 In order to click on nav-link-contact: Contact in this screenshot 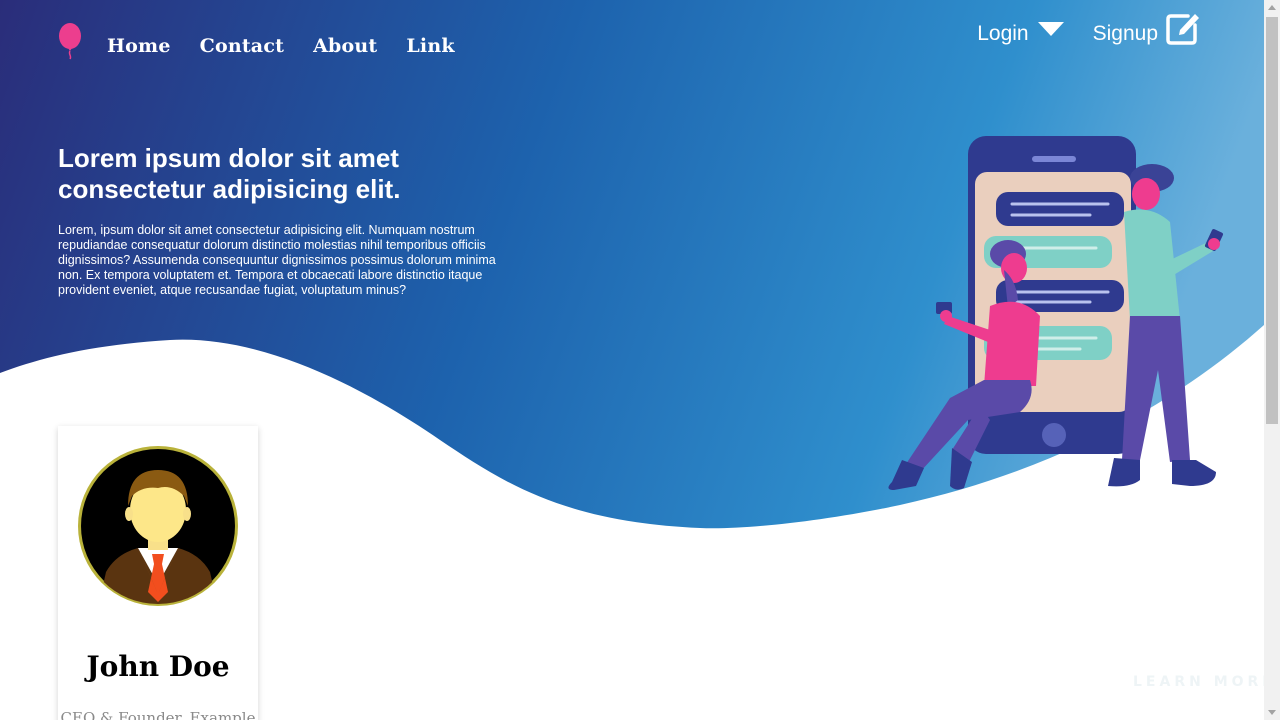, I will do `click(242, 46)`.